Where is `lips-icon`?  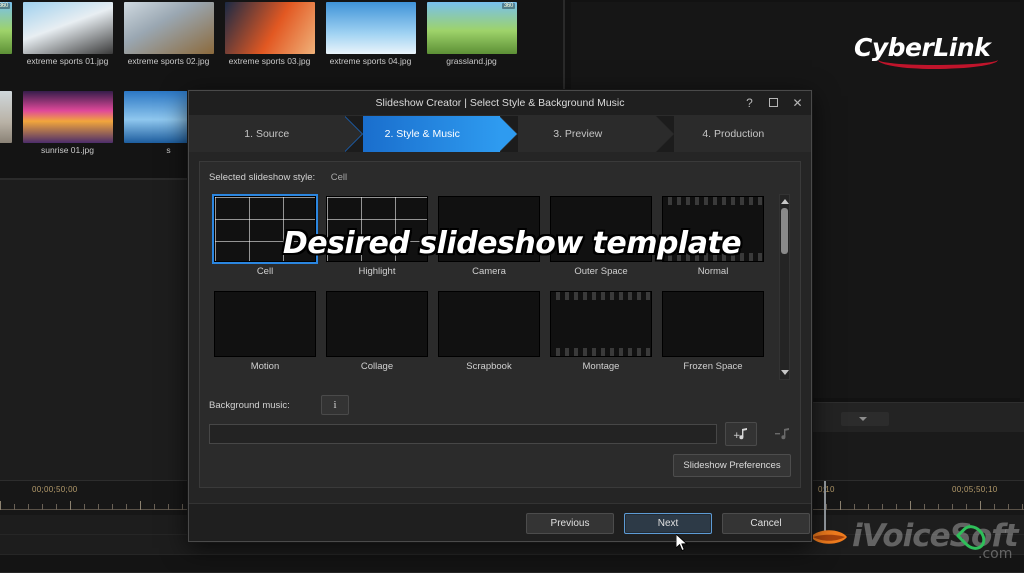 lips-icon is located at coordinates (829, 537).